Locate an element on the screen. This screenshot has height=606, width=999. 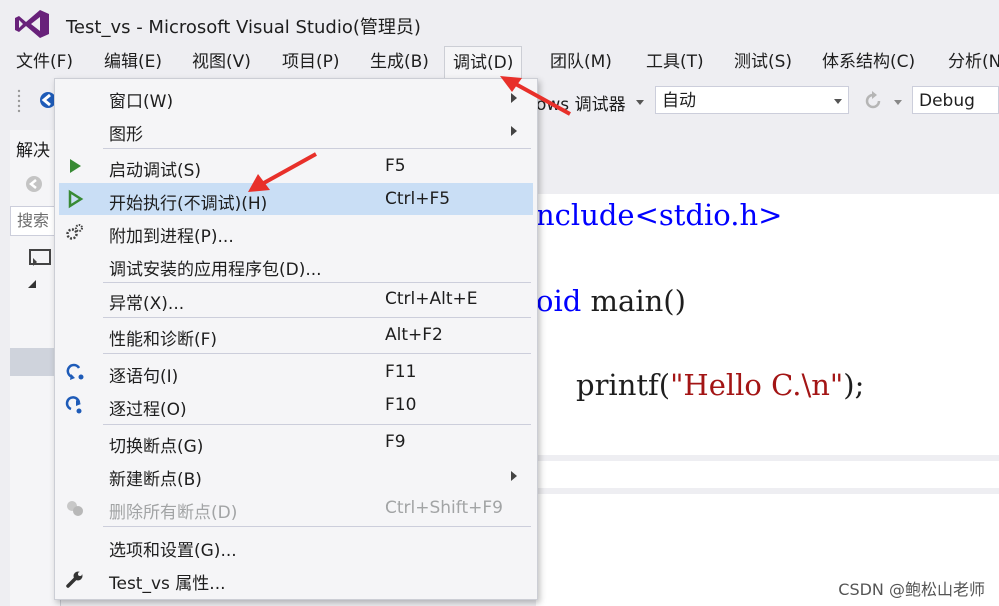
menu-item-shortcut: F5 is located at coordinates (395, 166).